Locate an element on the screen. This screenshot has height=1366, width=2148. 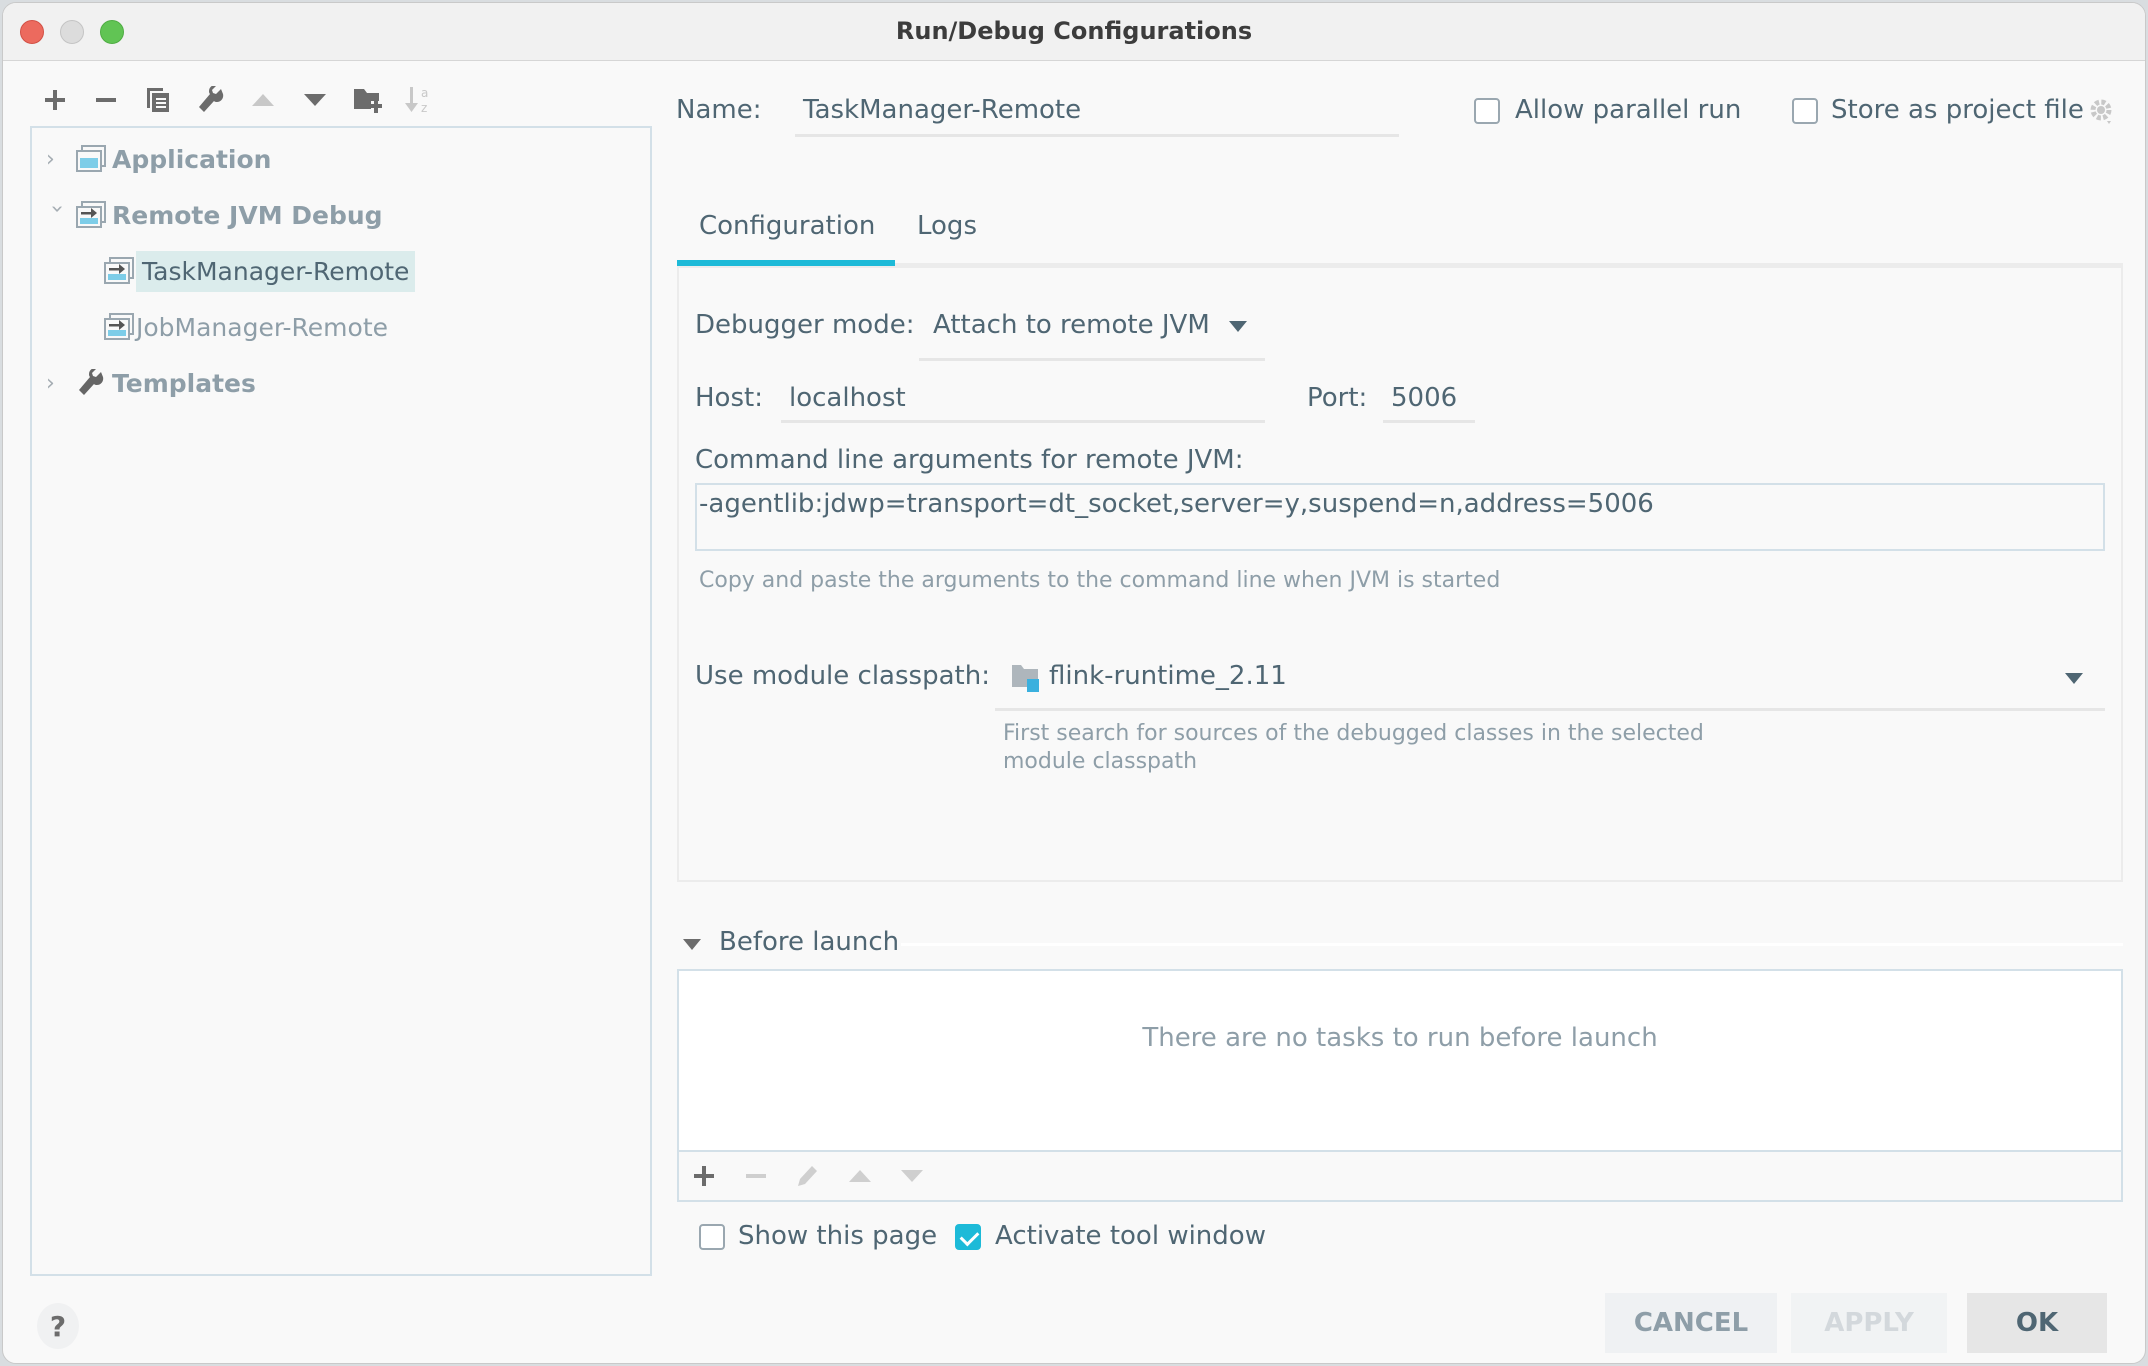
store-as-project-file-label: Store as project file is located at coordinates (1957, 110).